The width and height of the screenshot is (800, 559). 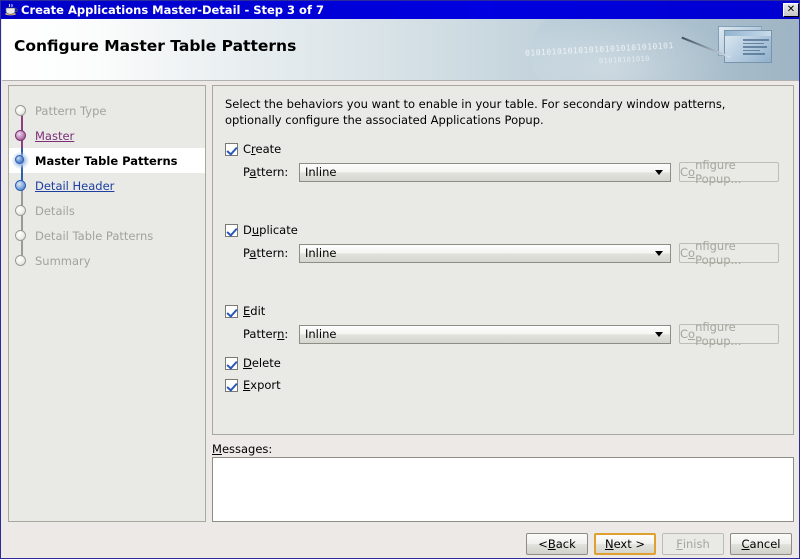 What do you see at coordinates (55, 135) in the screenshot?
I see `step-label: Master` at bounding box center [55, 135].